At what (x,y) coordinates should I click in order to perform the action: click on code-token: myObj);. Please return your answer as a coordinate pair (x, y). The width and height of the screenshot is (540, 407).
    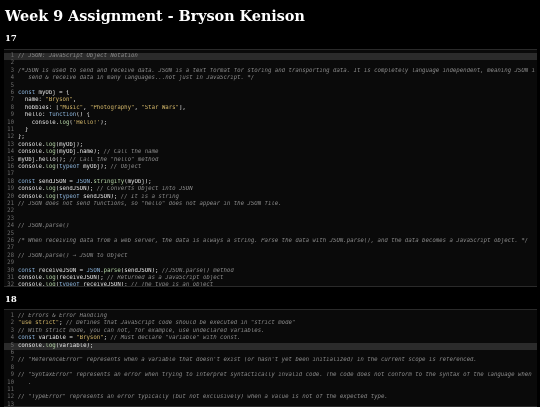
    Looking at the image, I should click on (95, 167).